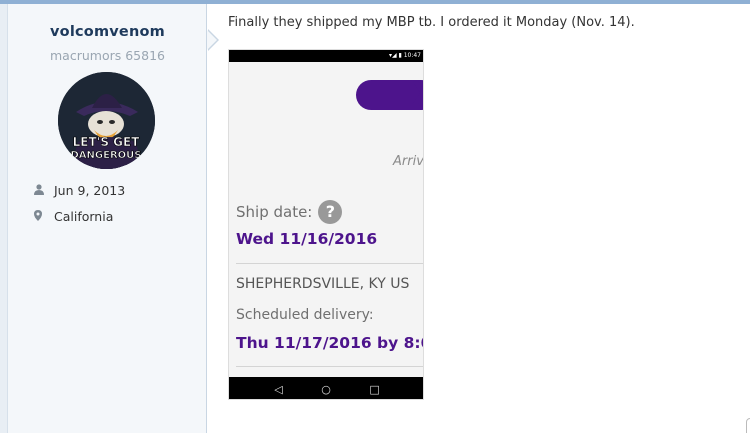 The height and width of the screenshot is (433, 750). I want to click on avatar: LET'S GET DANGEROUS, so click(106, 120).